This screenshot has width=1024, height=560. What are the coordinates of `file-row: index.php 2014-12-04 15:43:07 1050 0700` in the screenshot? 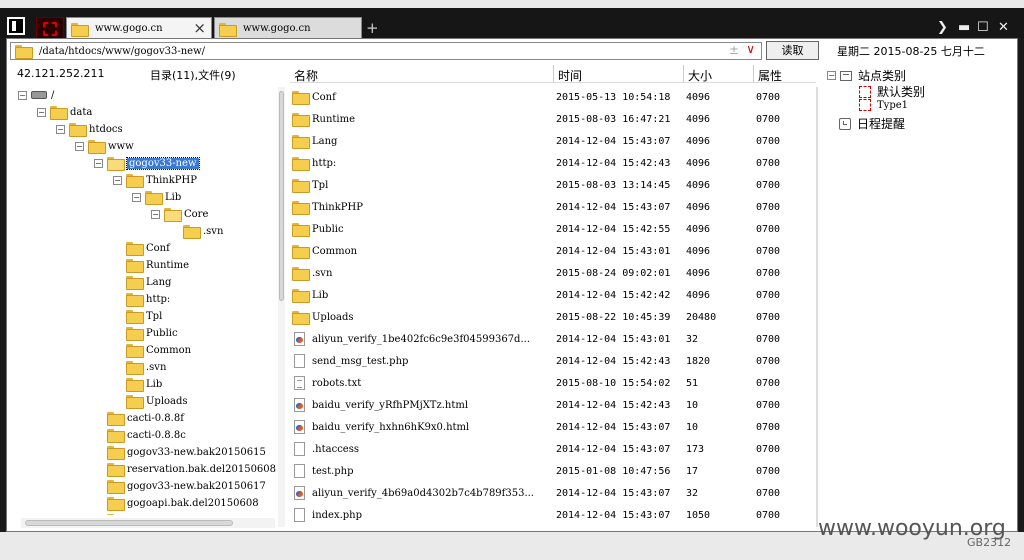 It's located at (553, 515).